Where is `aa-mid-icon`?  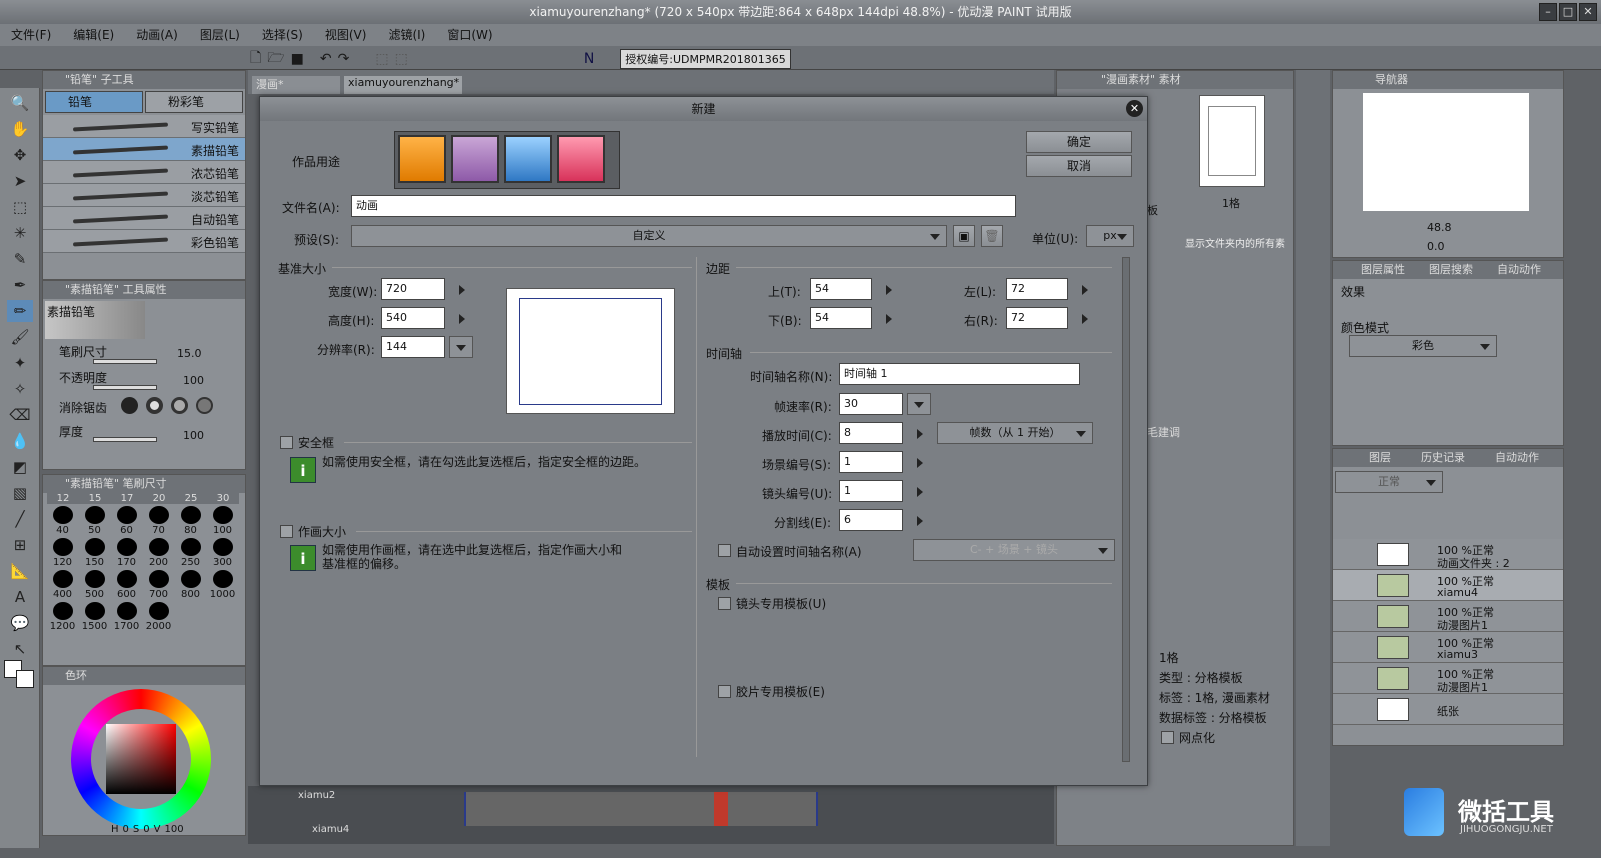
aa-mid-icon is located at coordinates (179, 405).